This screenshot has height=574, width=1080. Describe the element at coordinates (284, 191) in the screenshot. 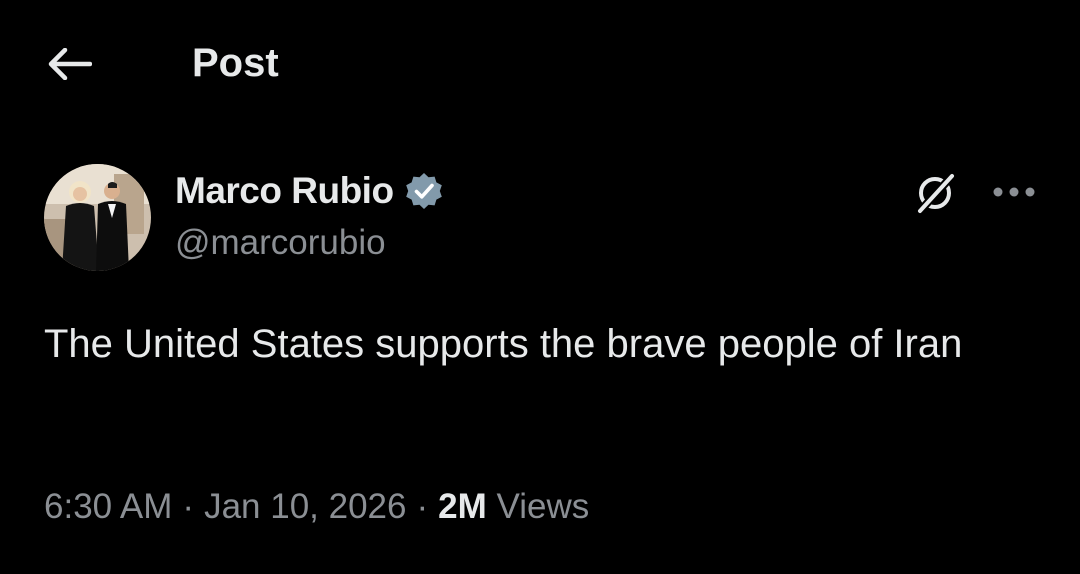

I see `display-name: Marco Rubio` at that location.